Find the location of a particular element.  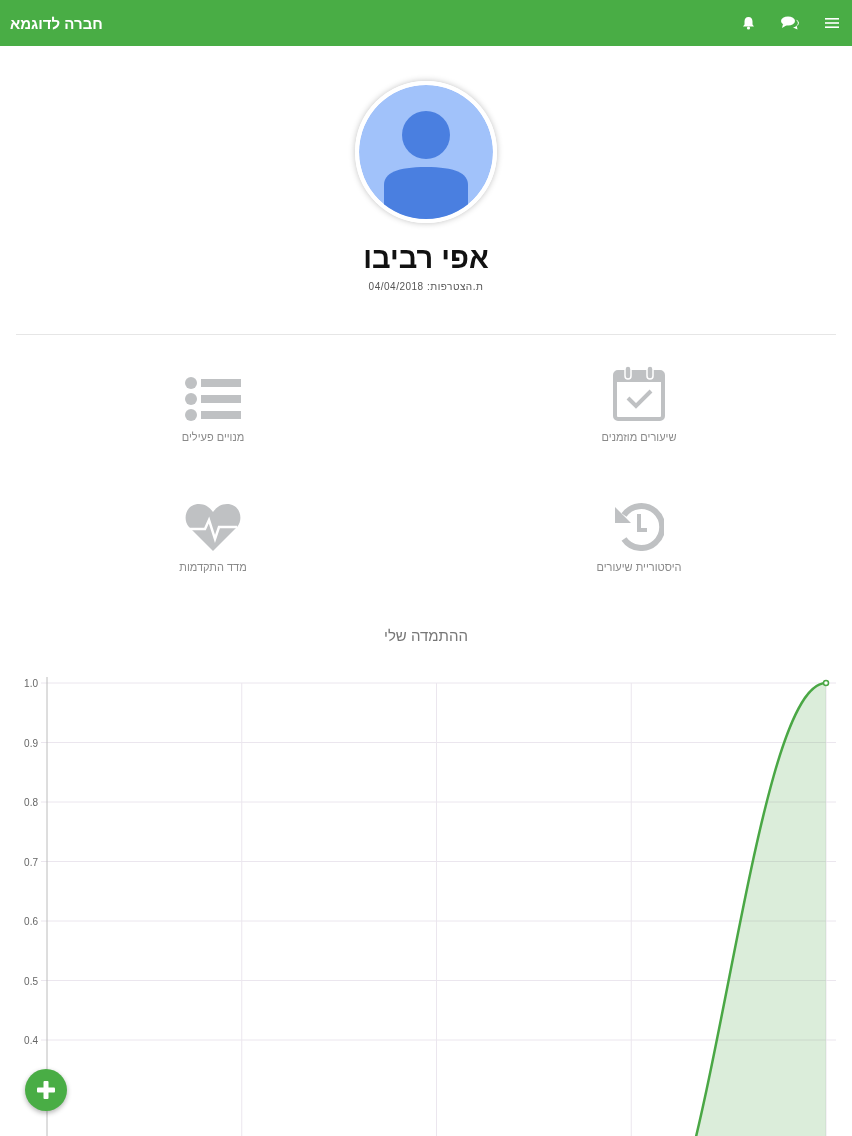

axis-tick-label: 0.5 is located at coordinates (31, 981).